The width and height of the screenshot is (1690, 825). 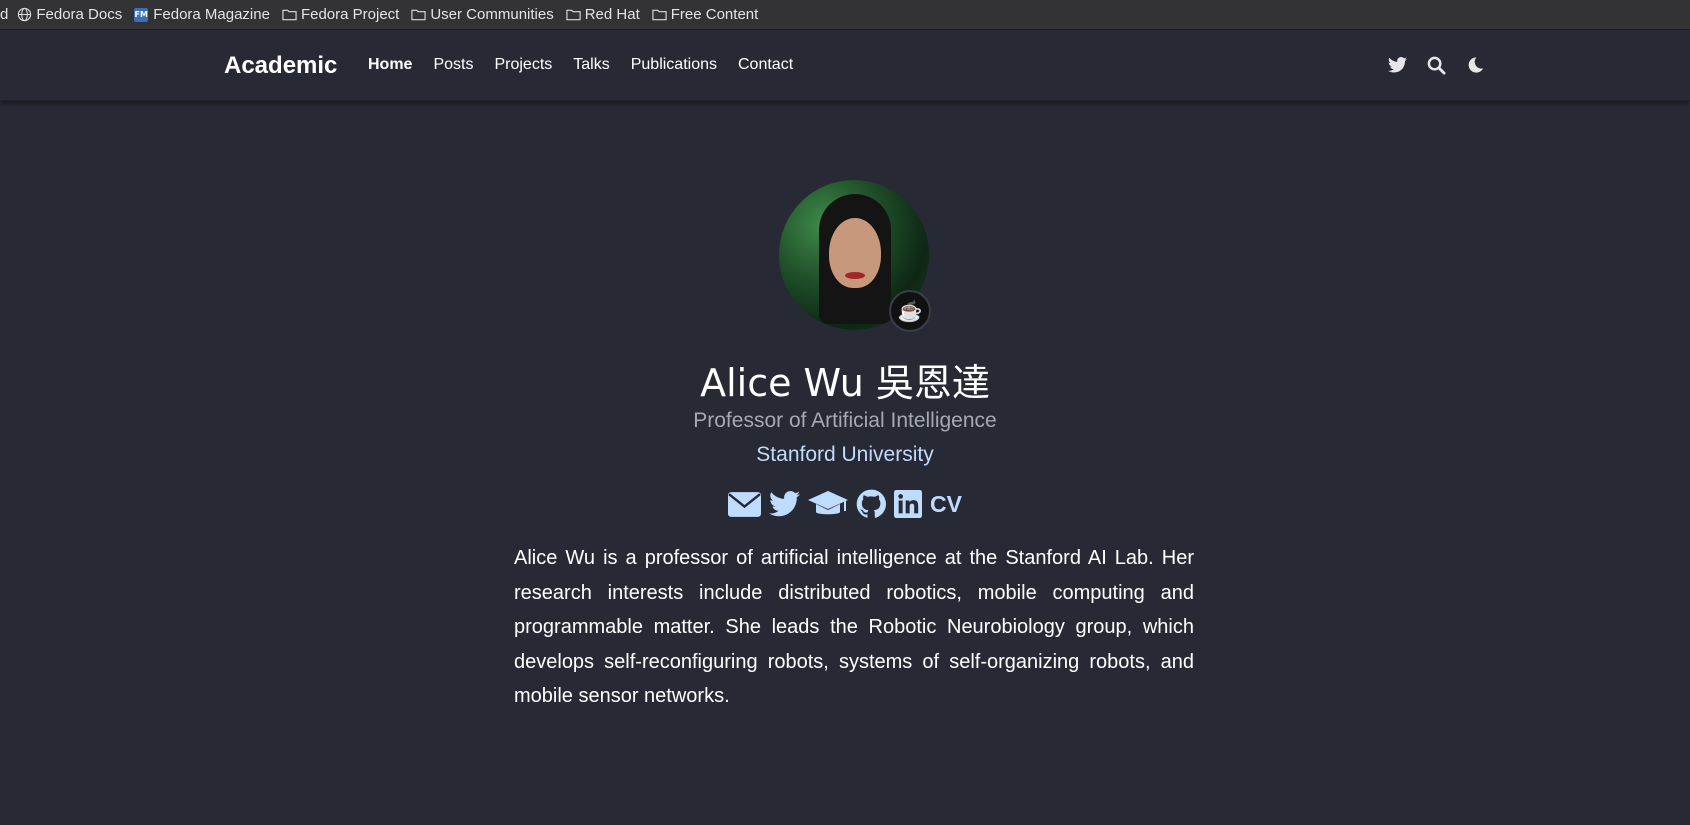 What do you see at coordinates (845, 383) in the screenshot?
I see `profile-name: Alice Wu 吳恩達` at bounding box center [845, 383].